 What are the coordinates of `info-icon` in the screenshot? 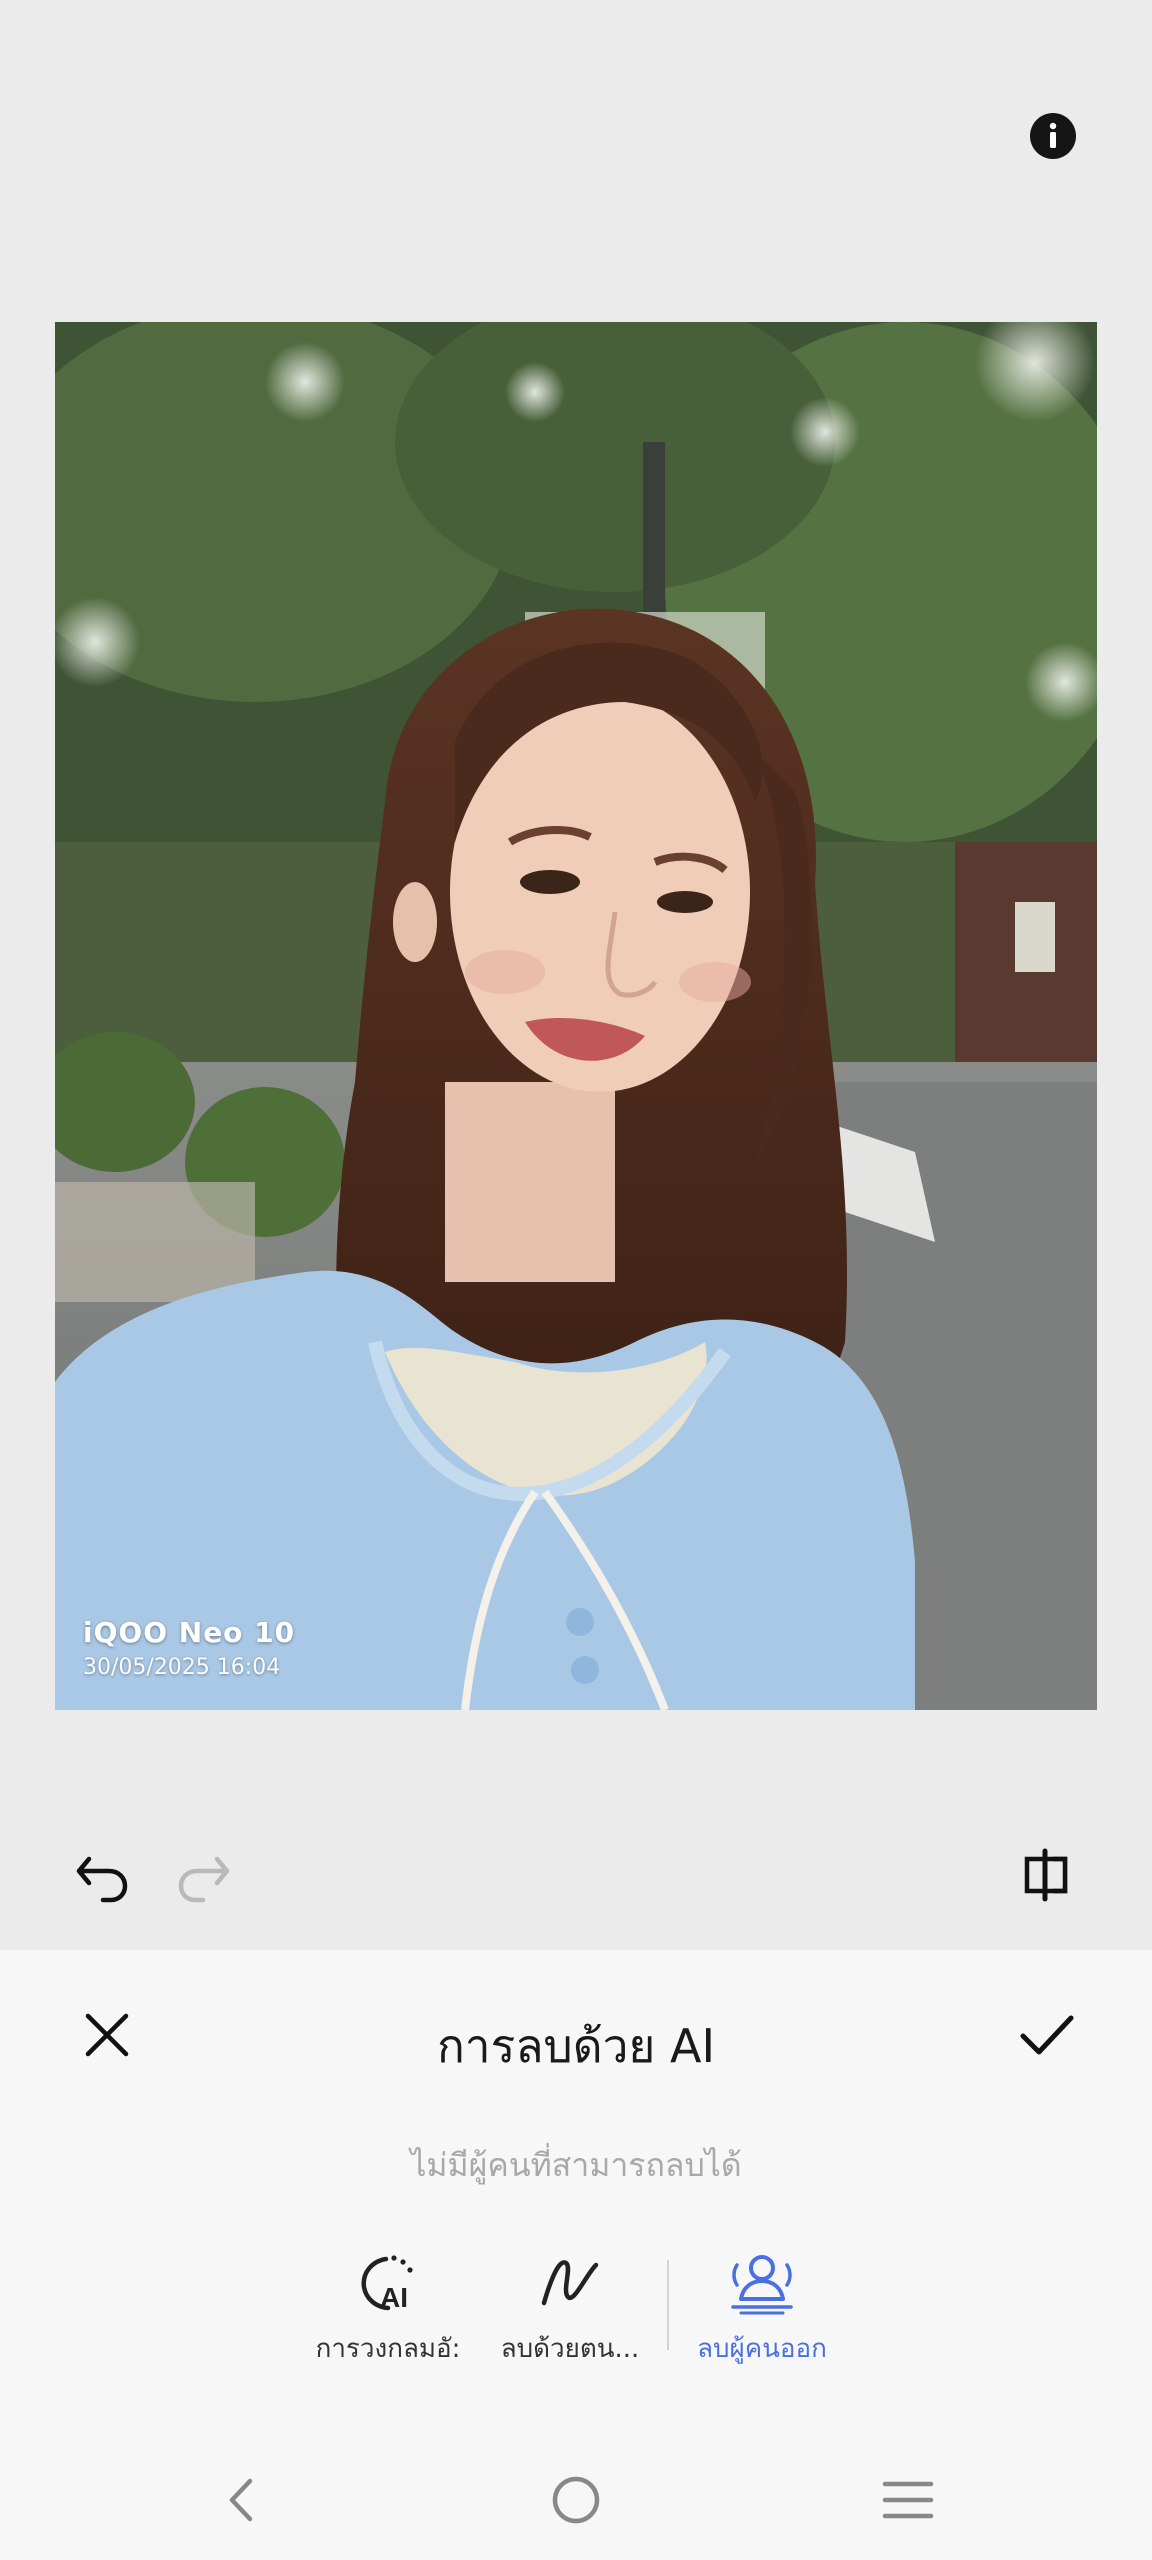 It's located at (1053, 135).